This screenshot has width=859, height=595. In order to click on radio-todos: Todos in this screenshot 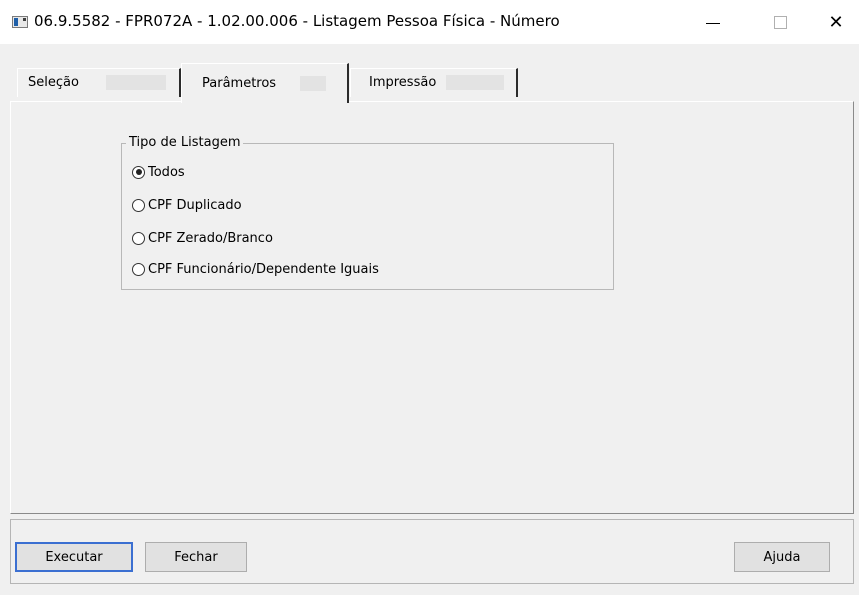, I will do `click(158, 172)`.